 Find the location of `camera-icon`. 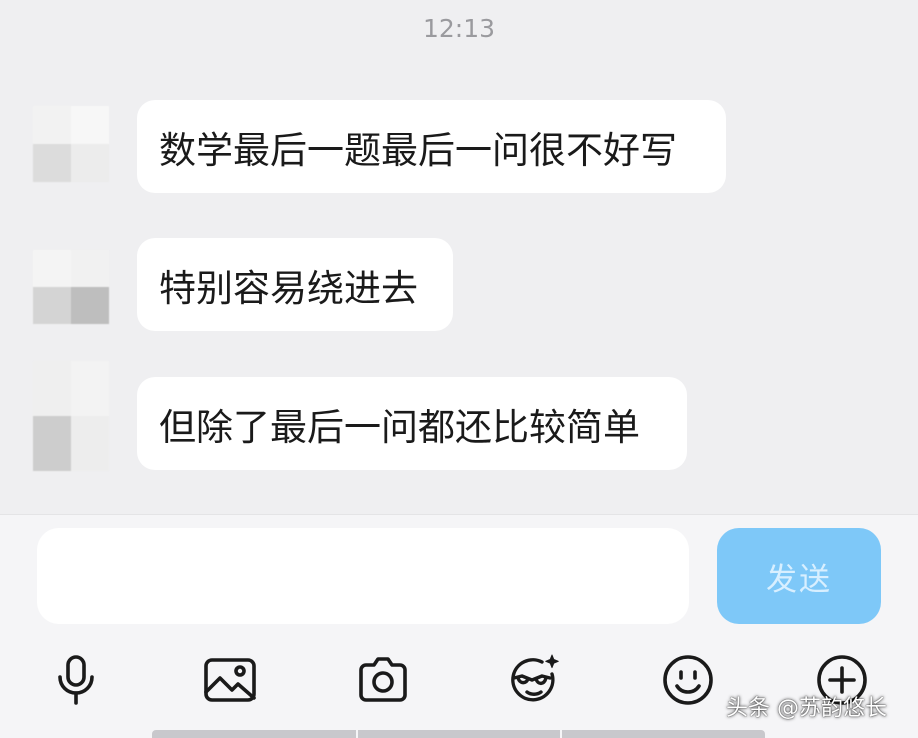

camera-icon is located at coordinates (383, 680).